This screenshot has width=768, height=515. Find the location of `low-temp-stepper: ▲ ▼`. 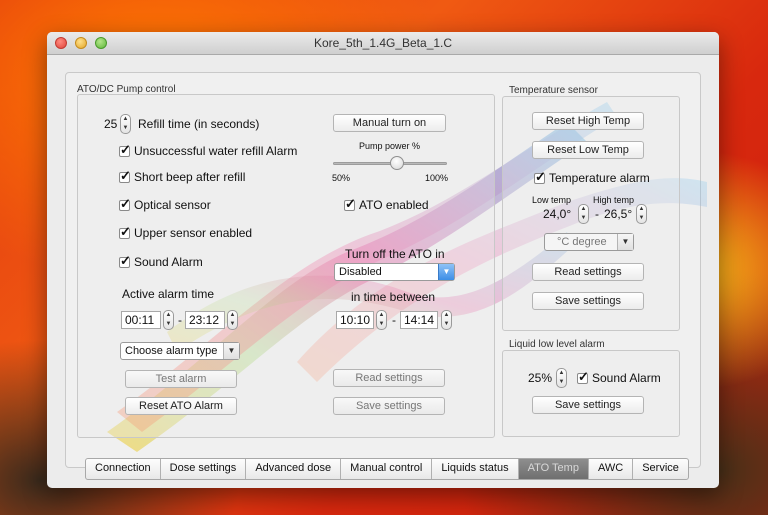

low-temp-stepper: ▲ ▼ is located at coordinates (583, 214).